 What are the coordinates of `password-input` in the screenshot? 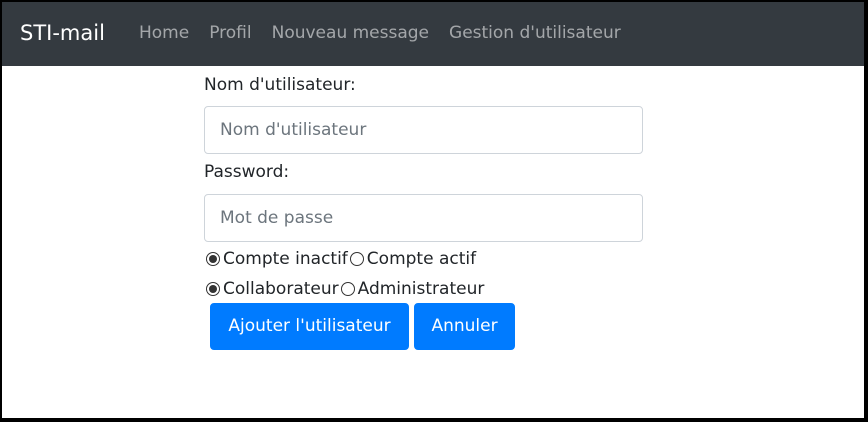 It's located at (423, 218).